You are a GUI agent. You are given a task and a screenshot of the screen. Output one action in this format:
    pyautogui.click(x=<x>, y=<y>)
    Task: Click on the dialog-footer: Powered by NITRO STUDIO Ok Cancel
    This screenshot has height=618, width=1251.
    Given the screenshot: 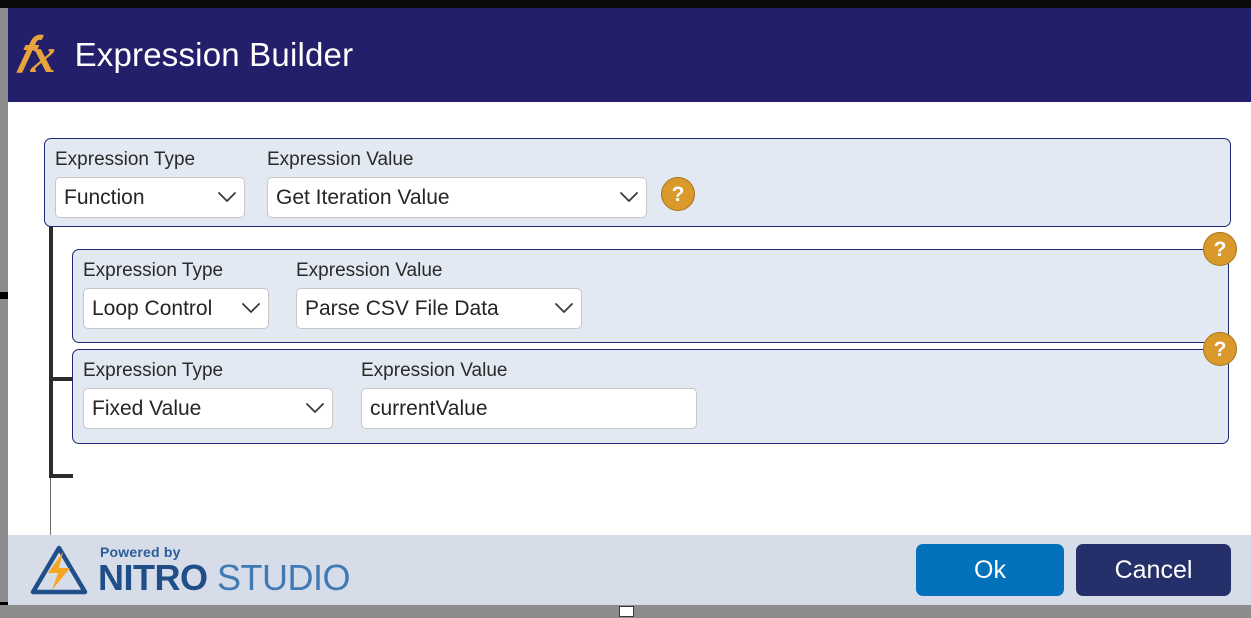 What is the action you would take?
    pyautogui.click(x=629, y=570)
    